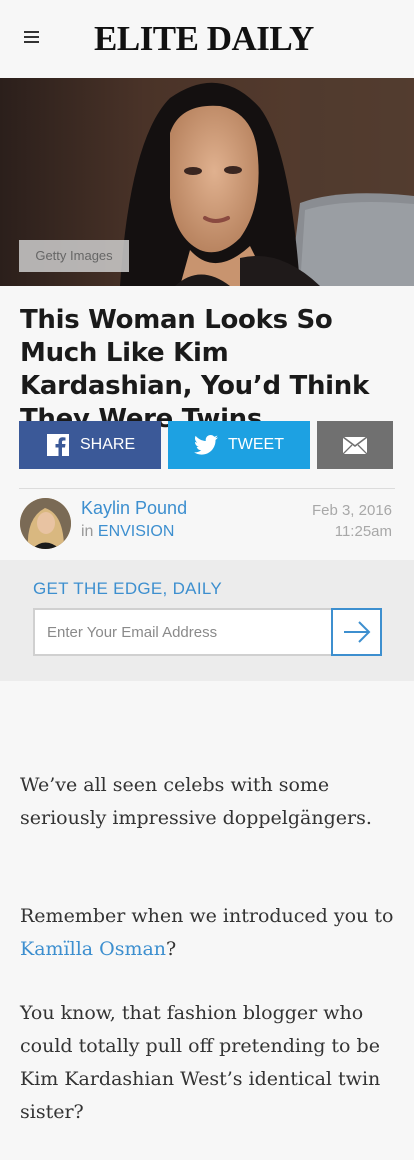 The width and height of the screenshot is (414, 1160). Describe the element at coordinates (38, 40) in the screenshot. I see `hamburger-menu-icon` at that location.